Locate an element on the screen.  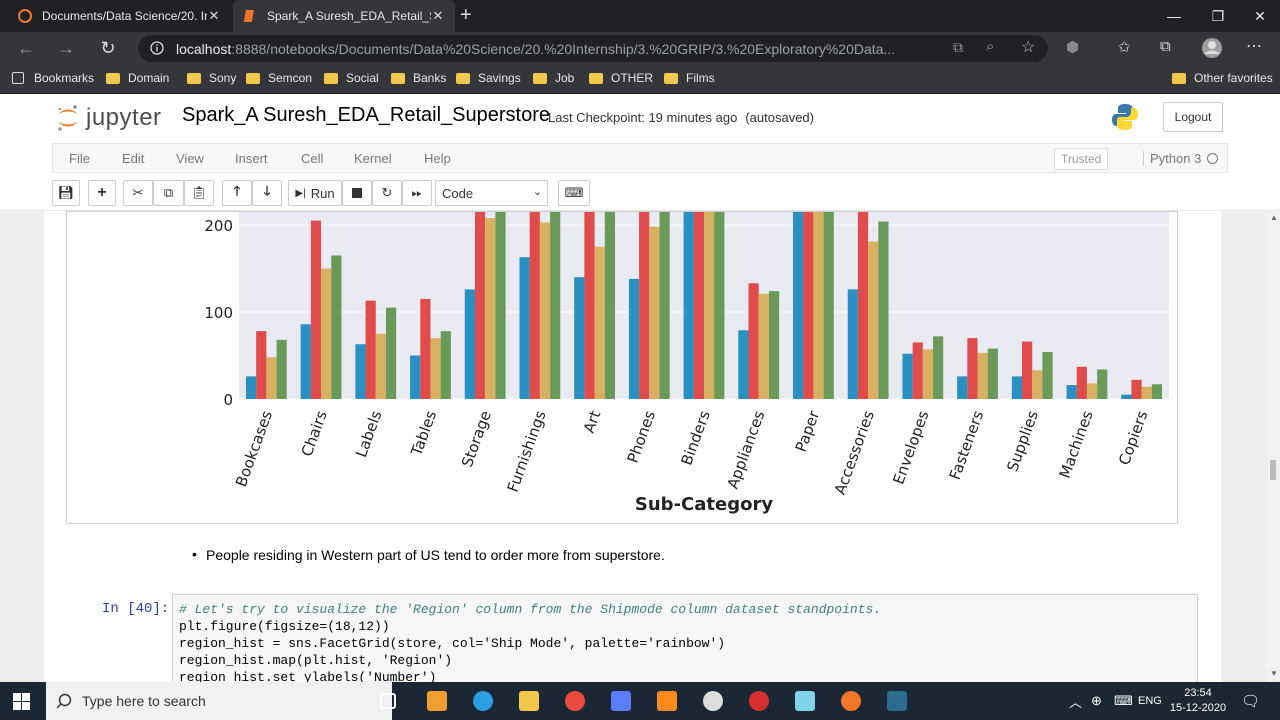
tray-chevron-icon: ︿ is located at coordinates (1075, 701).